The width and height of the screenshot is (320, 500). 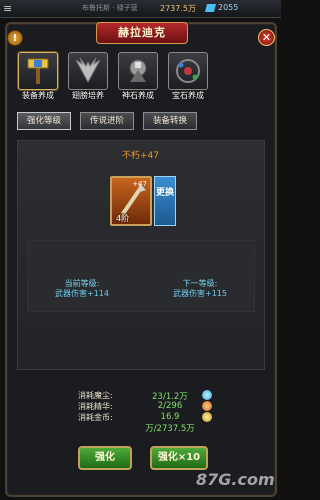 I want to click on wings-icon, so click(x=88, y=71).